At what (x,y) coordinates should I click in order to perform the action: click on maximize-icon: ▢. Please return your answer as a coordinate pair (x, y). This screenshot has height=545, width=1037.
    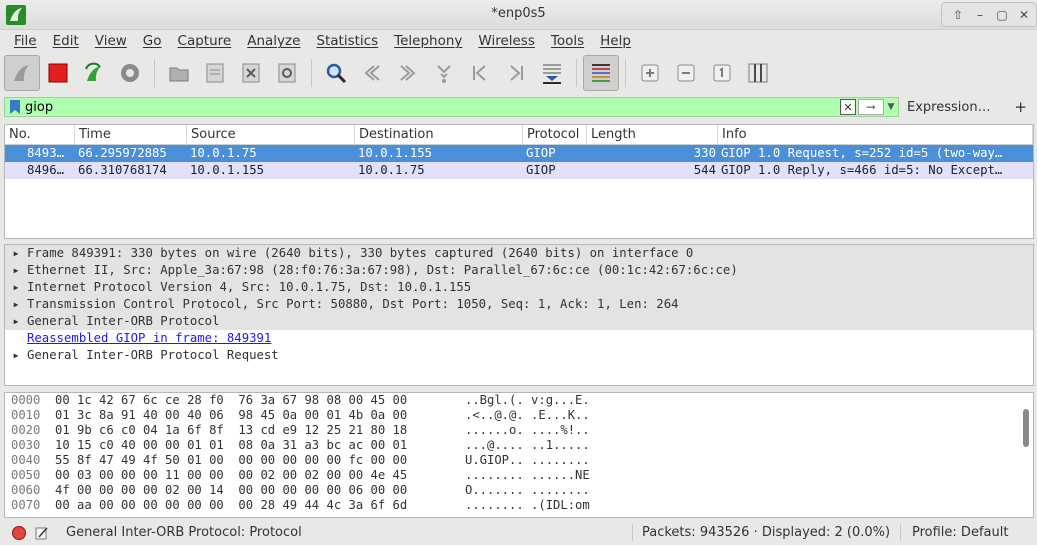
    Looking at the image, I should click on (1002, 15).